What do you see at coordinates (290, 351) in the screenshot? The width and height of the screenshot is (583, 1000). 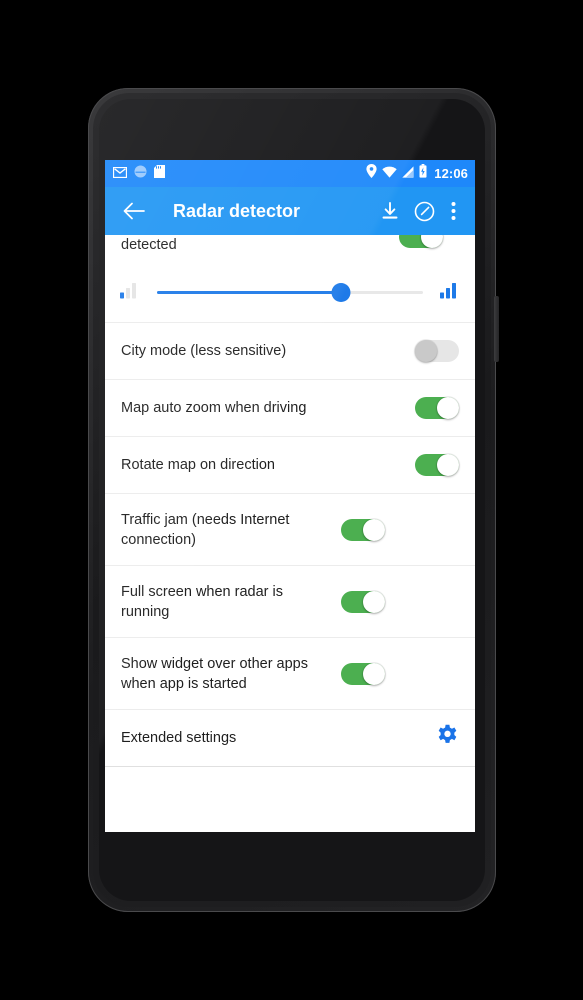 I see `settings-row: City mode (less sensitive)` at bounding box center [290, 351].